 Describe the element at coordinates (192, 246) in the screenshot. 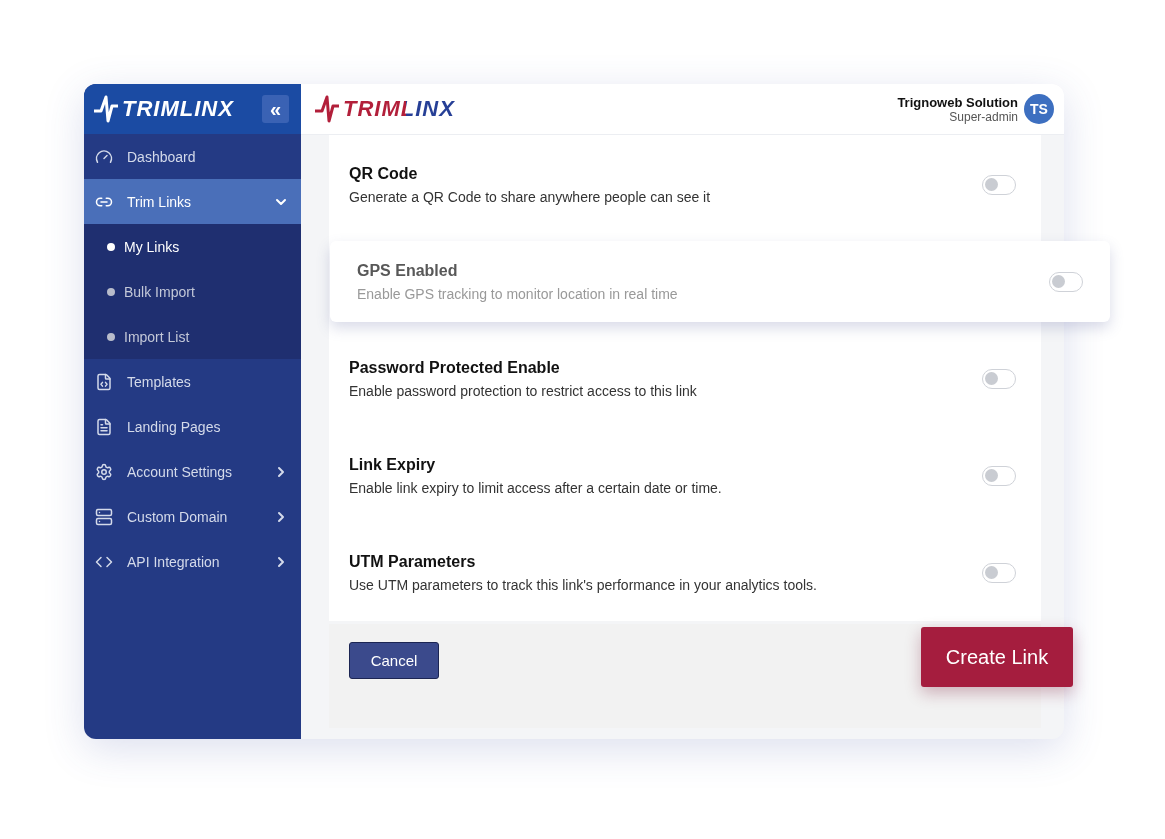

I see `submenu-item: My Links` at that location.